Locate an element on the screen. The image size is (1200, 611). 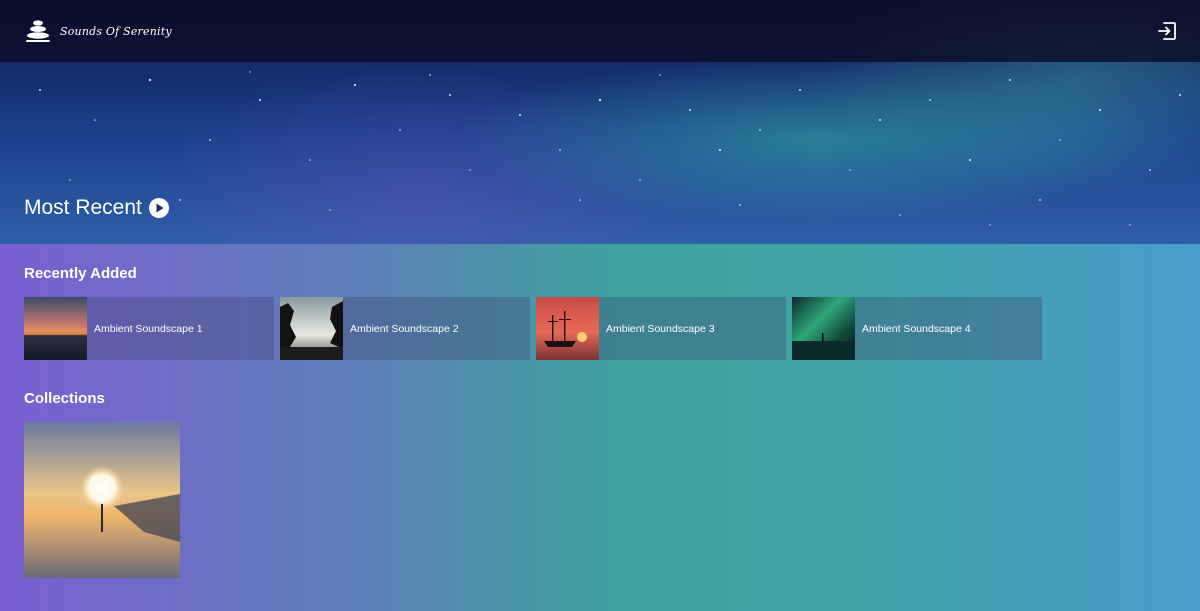
most-recent-label: Most Recent is located at coordinates (83, 207).